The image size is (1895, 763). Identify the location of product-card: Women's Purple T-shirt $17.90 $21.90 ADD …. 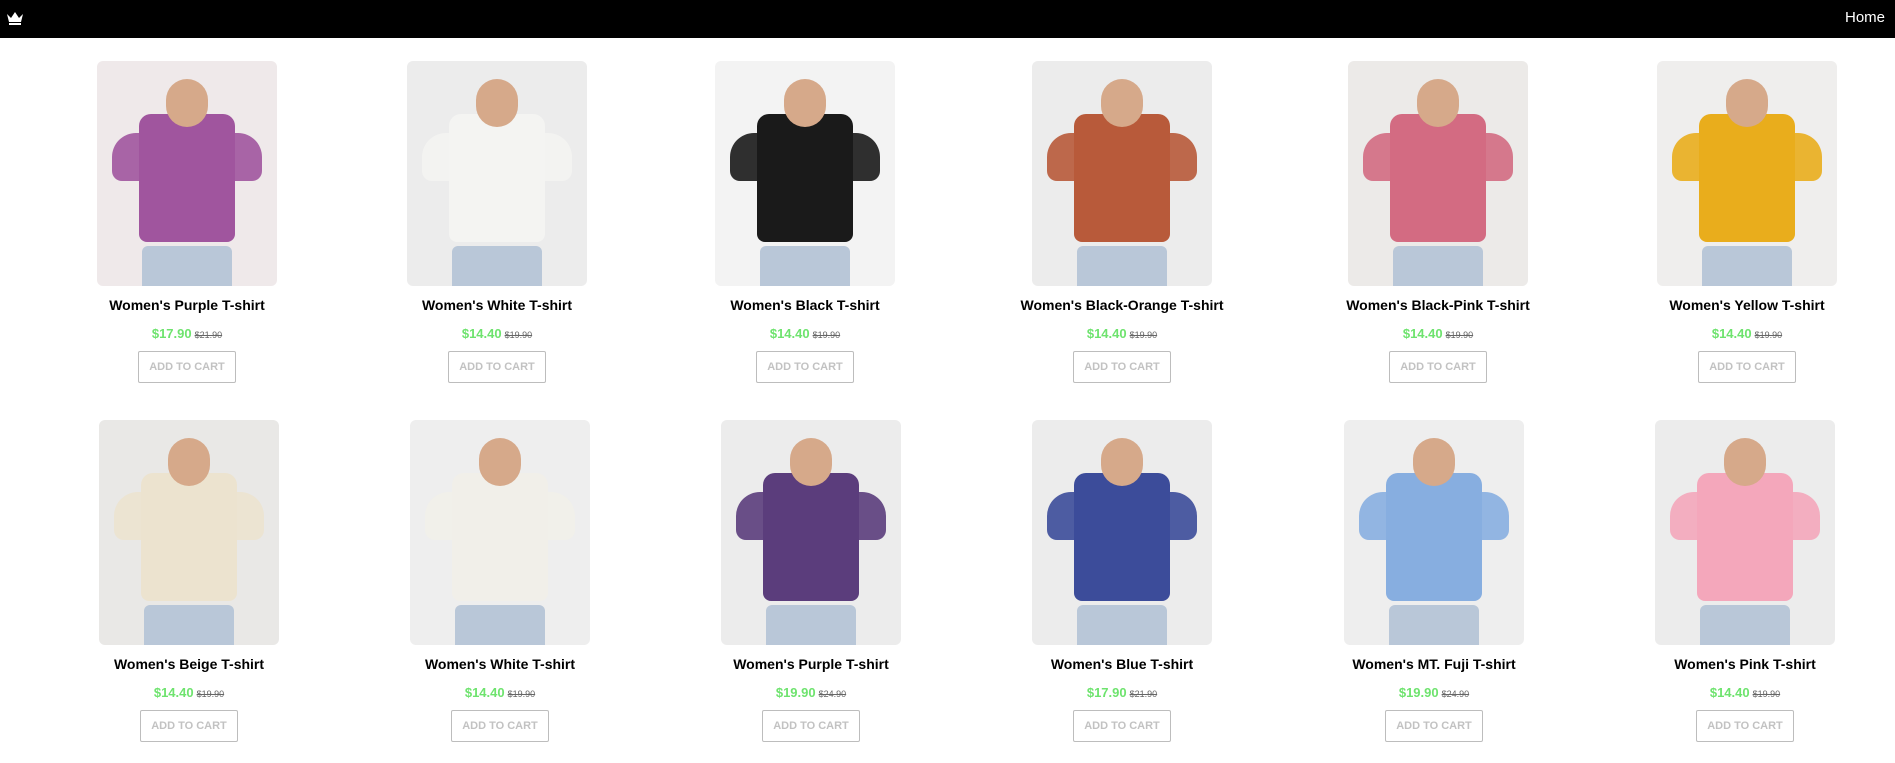
(187, 222).